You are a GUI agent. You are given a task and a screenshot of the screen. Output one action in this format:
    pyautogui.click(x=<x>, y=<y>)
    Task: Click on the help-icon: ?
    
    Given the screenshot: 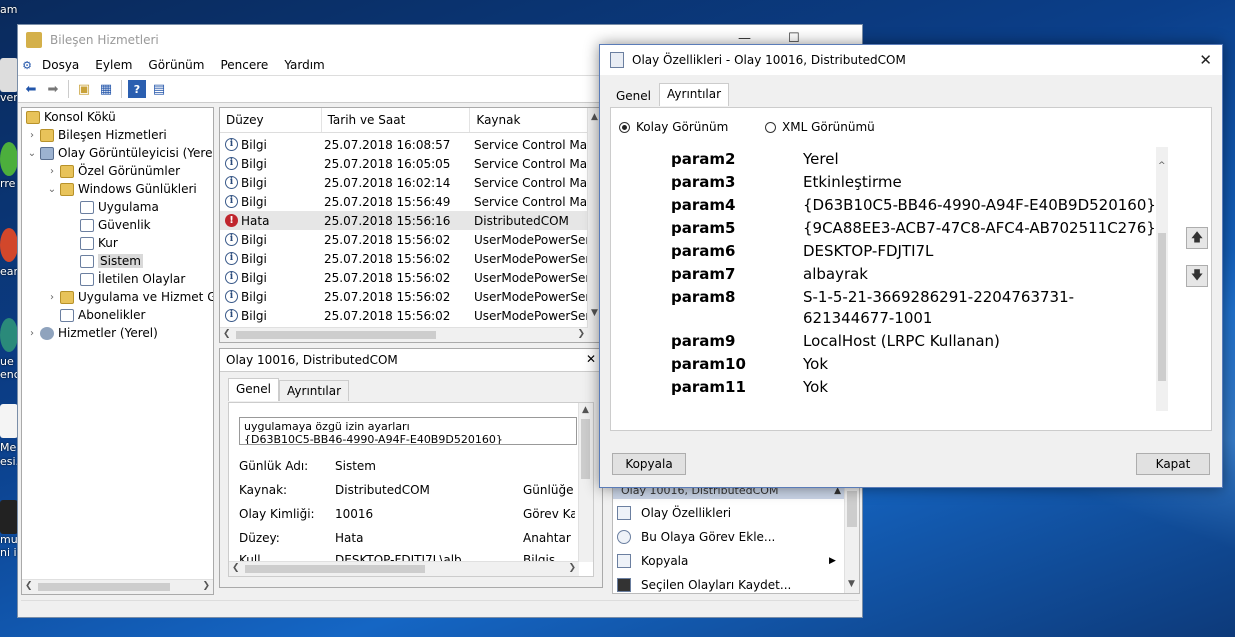 What is the action you would take?
    pyautogui.click(x=137, y=89)
    